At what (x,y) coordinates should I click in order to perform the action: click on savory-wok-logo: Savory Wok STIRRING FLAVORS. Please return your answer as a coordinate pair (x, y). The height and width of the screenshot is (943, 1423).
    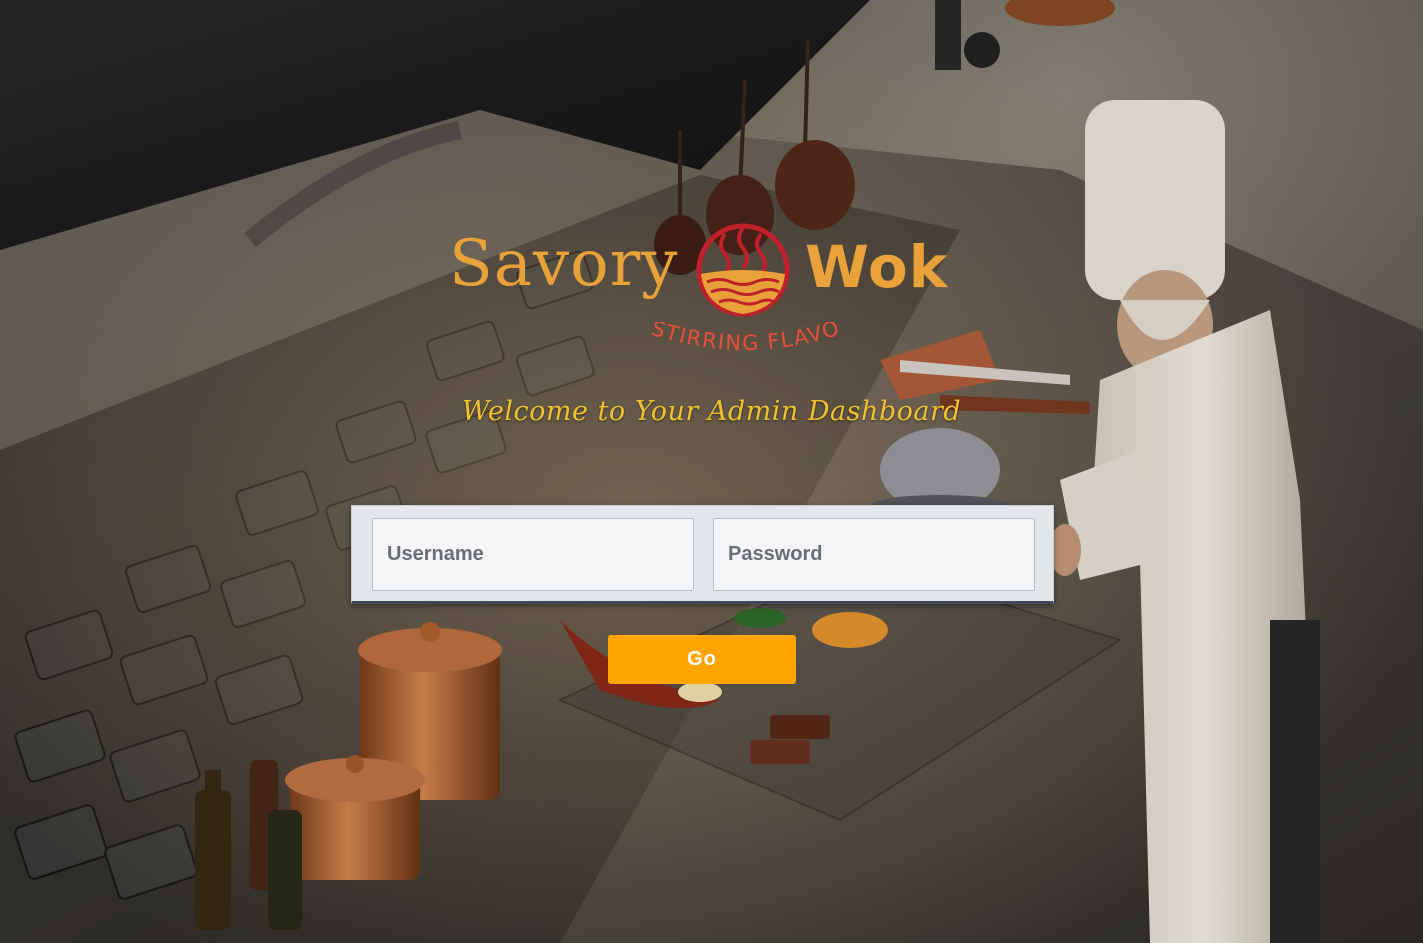
    Looking at the image, I should click on (700, 297).